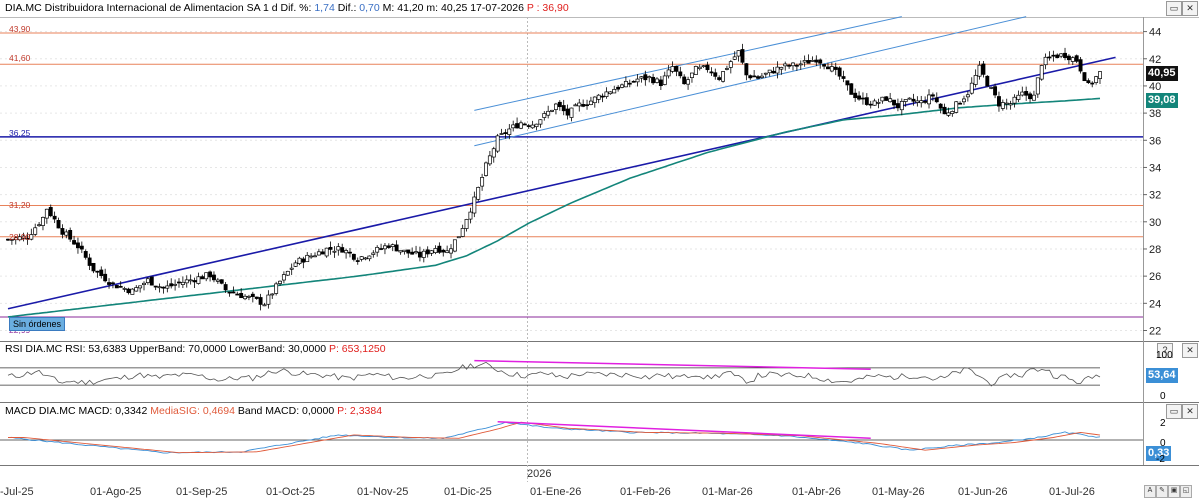 The height and width of the screenshot is (499, 1199). Describe the element at coordinates (688, 63) in the screenshot. I see `trend-line` at that location.